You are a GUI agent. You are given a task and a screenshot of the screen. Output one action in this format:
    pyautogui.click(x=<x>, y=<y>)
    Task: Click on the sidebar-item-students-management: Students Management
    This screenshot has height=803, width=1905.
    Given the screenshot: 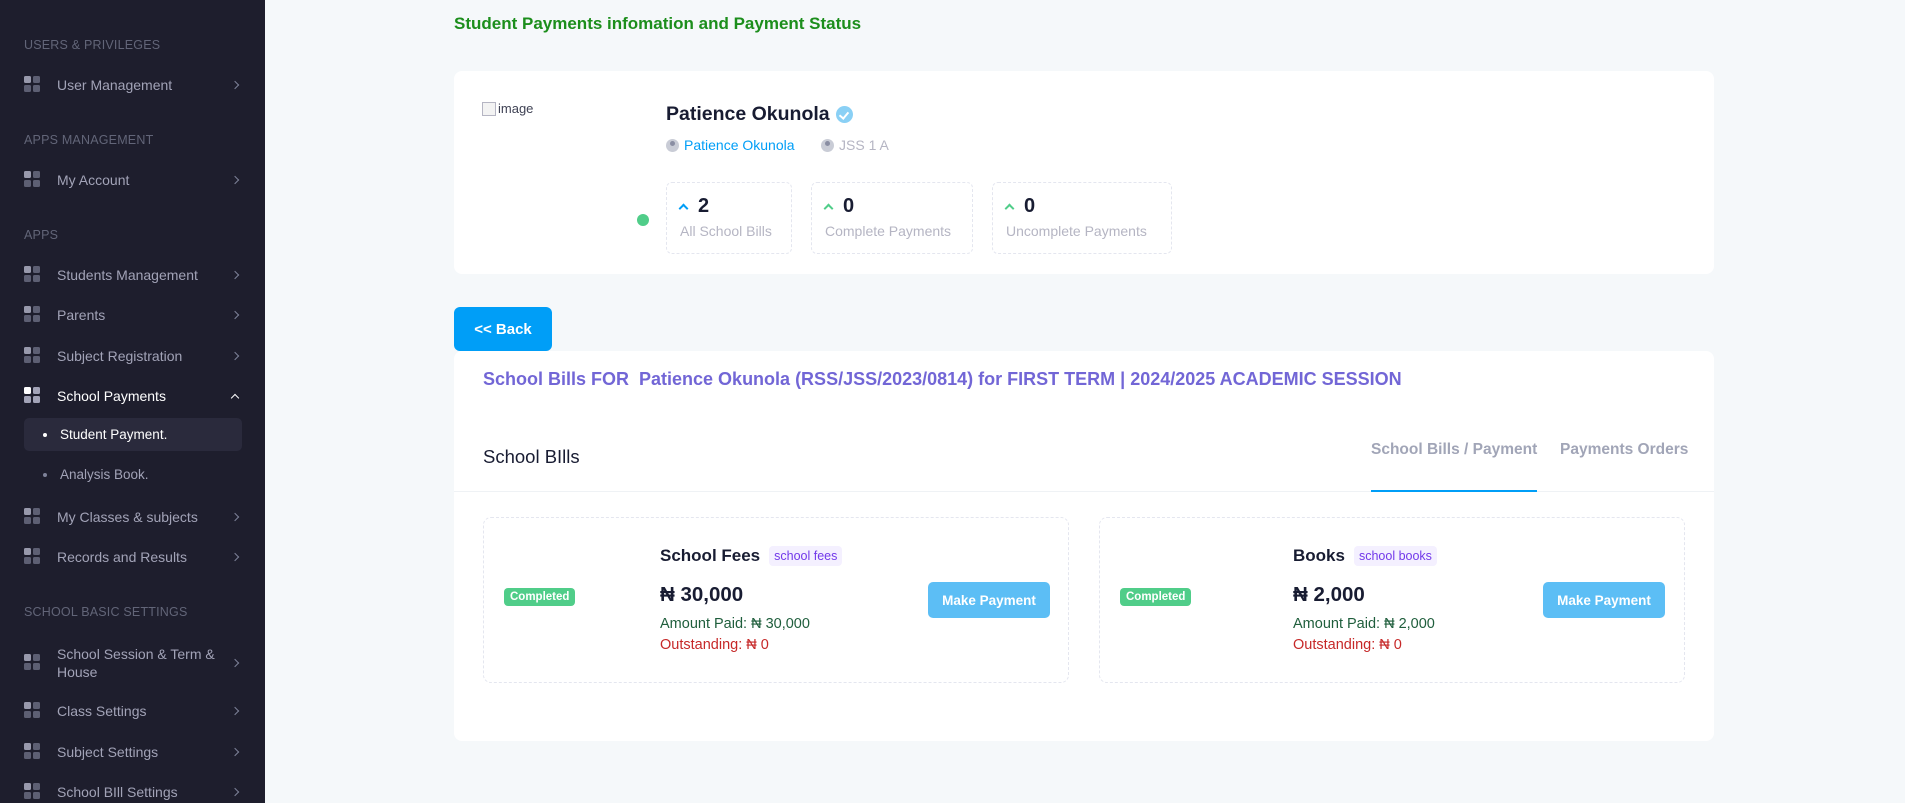 What is the action you would take?
    pyautogui.click(x=133, y=275)
    